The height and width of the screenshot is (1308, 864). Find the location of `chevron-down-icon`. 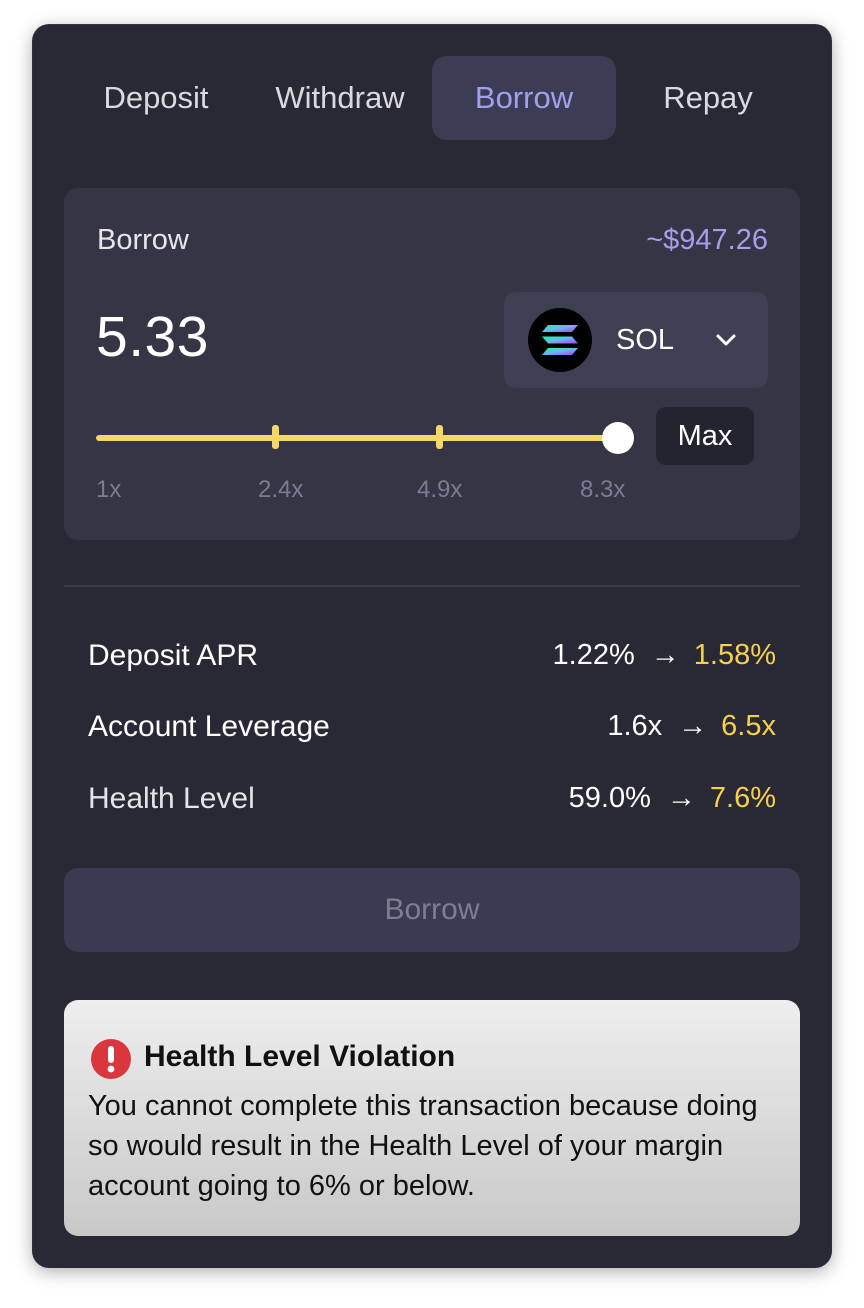

chevron-down-icon is located at coordinates (726, 340).